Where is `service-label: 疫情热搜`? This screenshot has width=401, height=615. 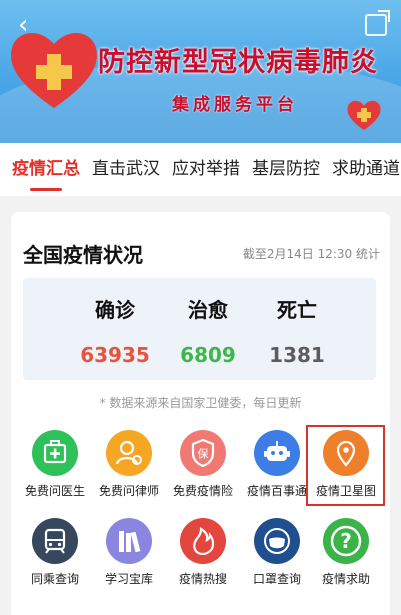 service-label: 疫情热搜 is located at coordinates (202, 579).